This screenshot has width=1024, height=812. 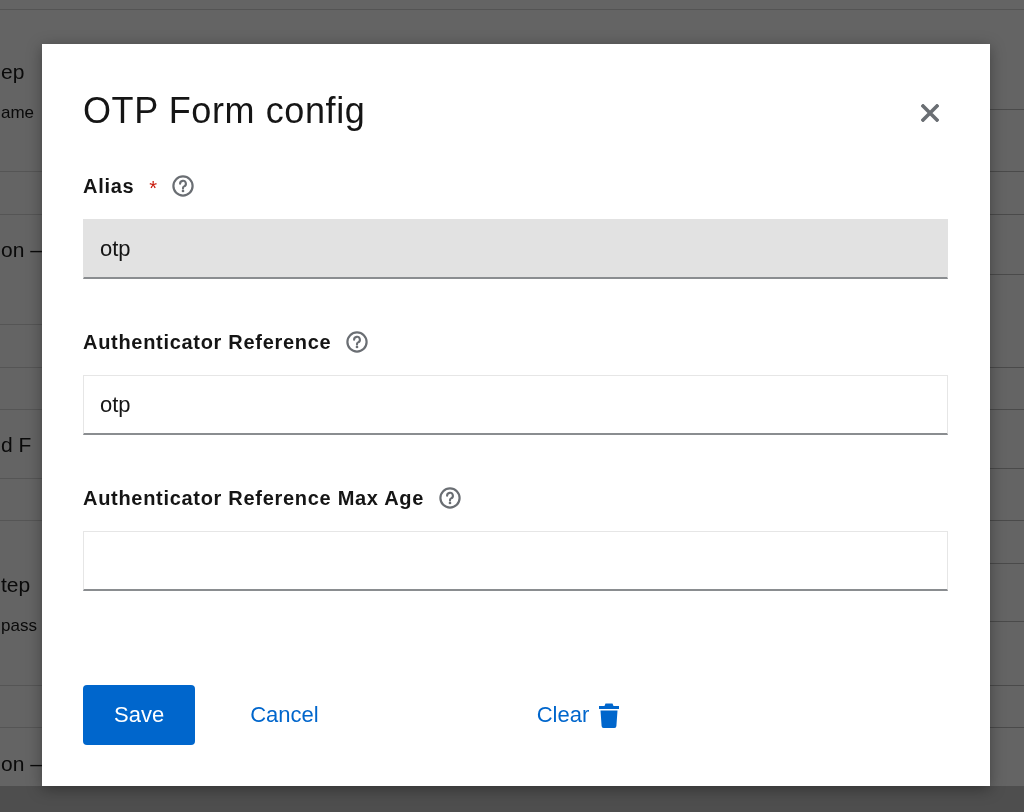 What do you see at coordinates (224, 111) in the screenshot?
I see `dialog-title: OTP Form config` at bounding box center [224, 111].